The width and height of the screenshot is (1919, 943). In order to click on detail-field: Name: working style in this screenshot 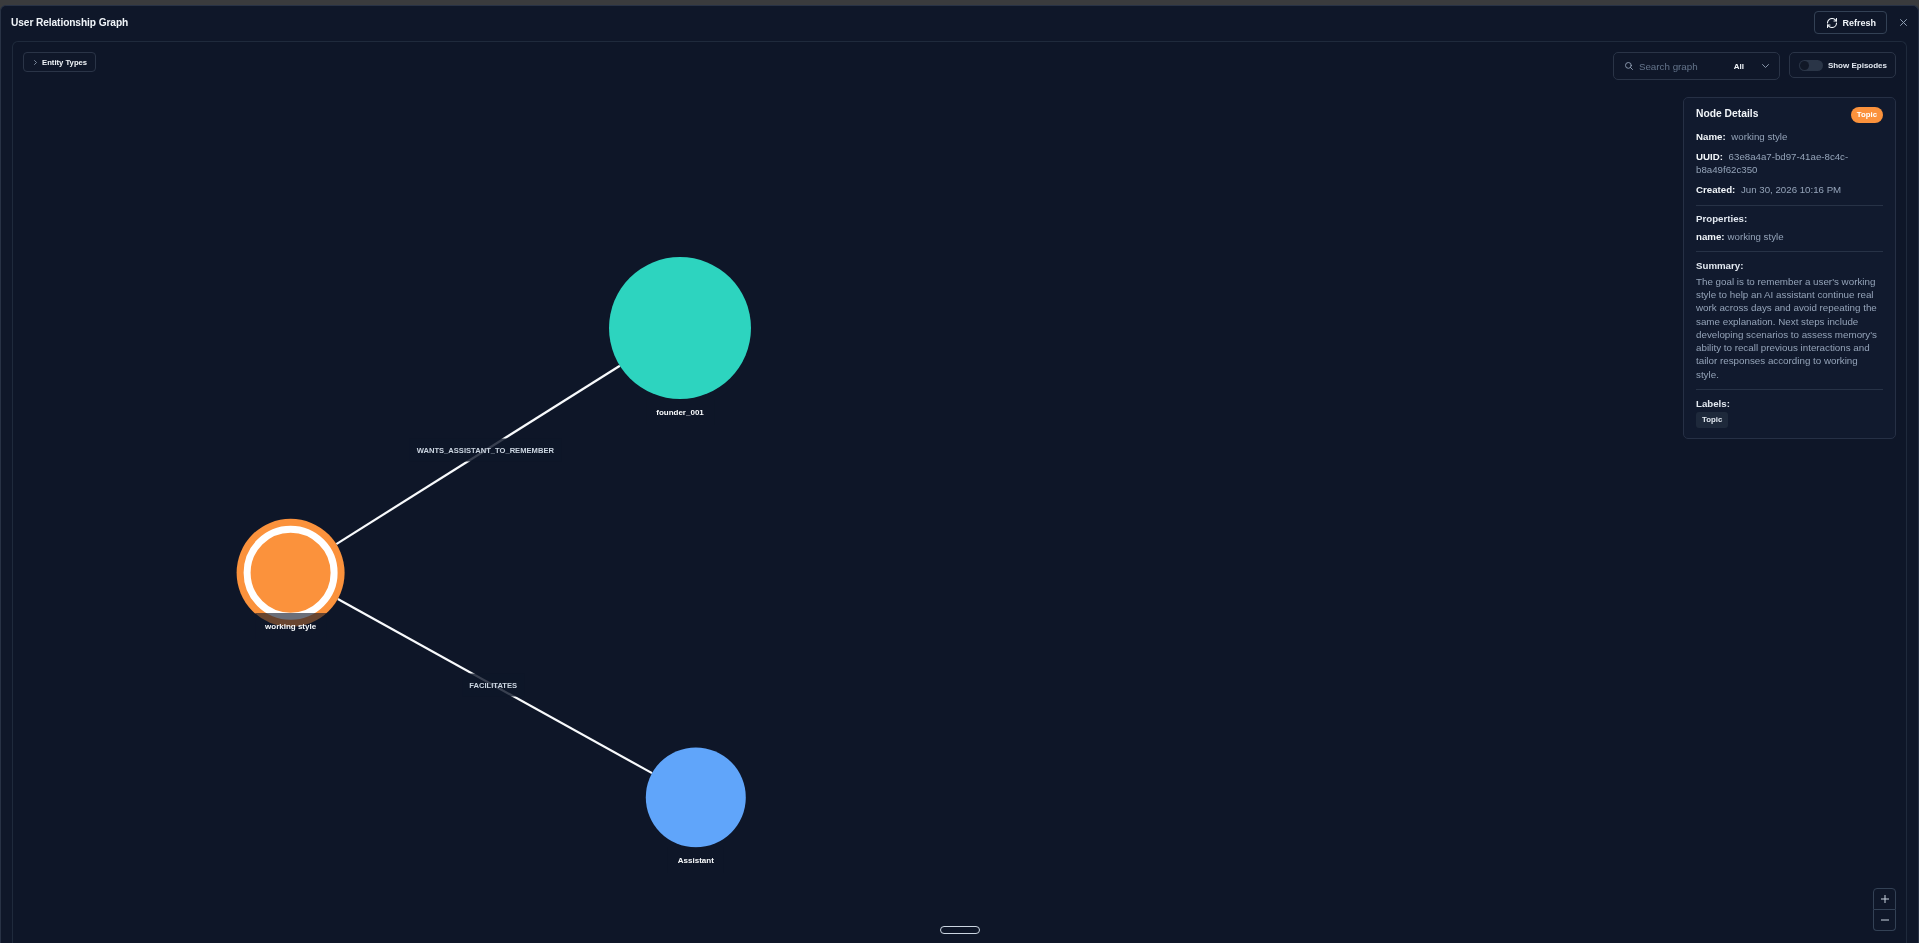, I will do `click(1789, 137)`.